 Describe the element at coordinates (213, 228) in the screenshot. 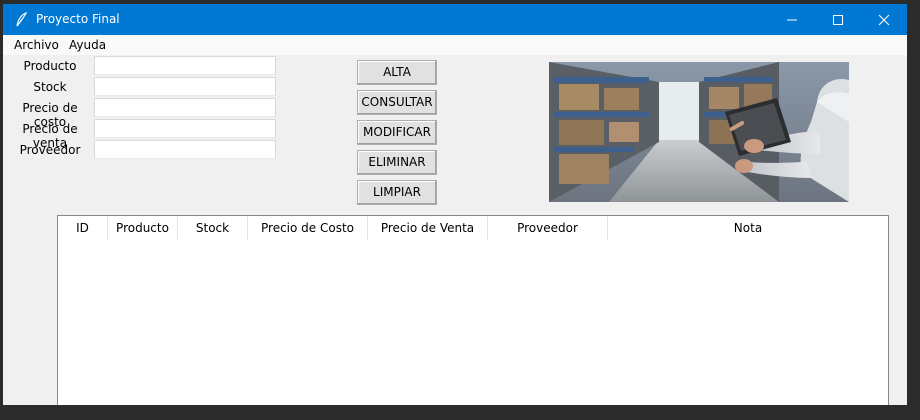

I see `column-header-stock: Stock` at that location.